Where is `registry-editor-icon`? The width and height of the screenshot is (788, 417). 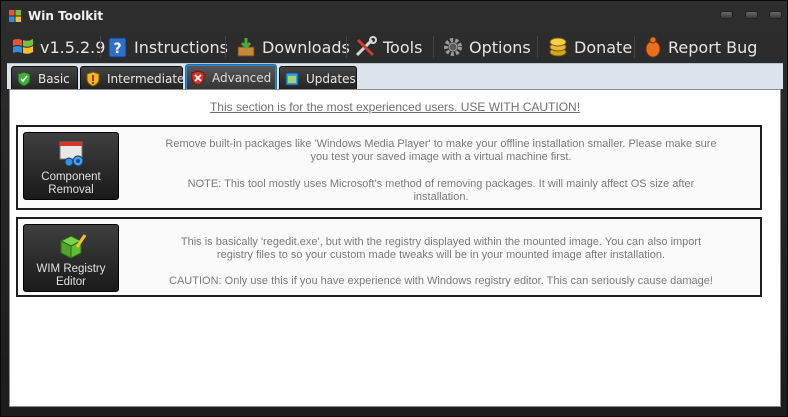 registry-editor-icon is located at coordinates (73, 246).